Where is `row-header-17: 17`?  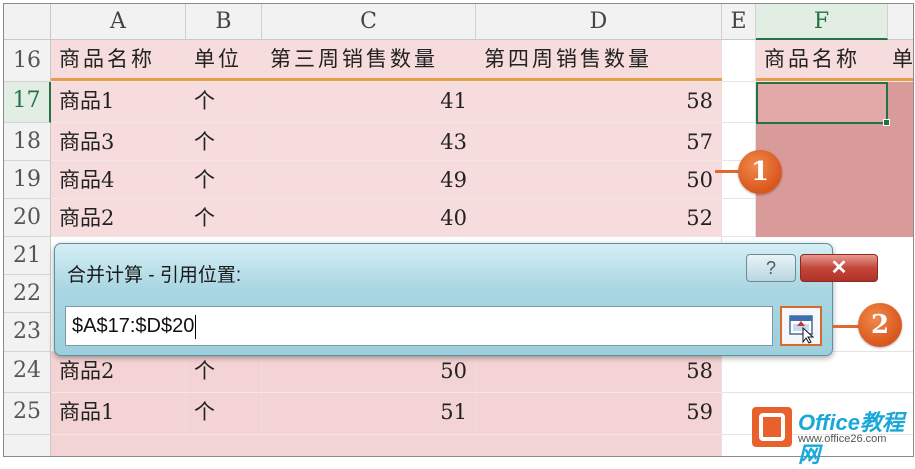
row-header-17: 17 is located at coordinates (27, 102).